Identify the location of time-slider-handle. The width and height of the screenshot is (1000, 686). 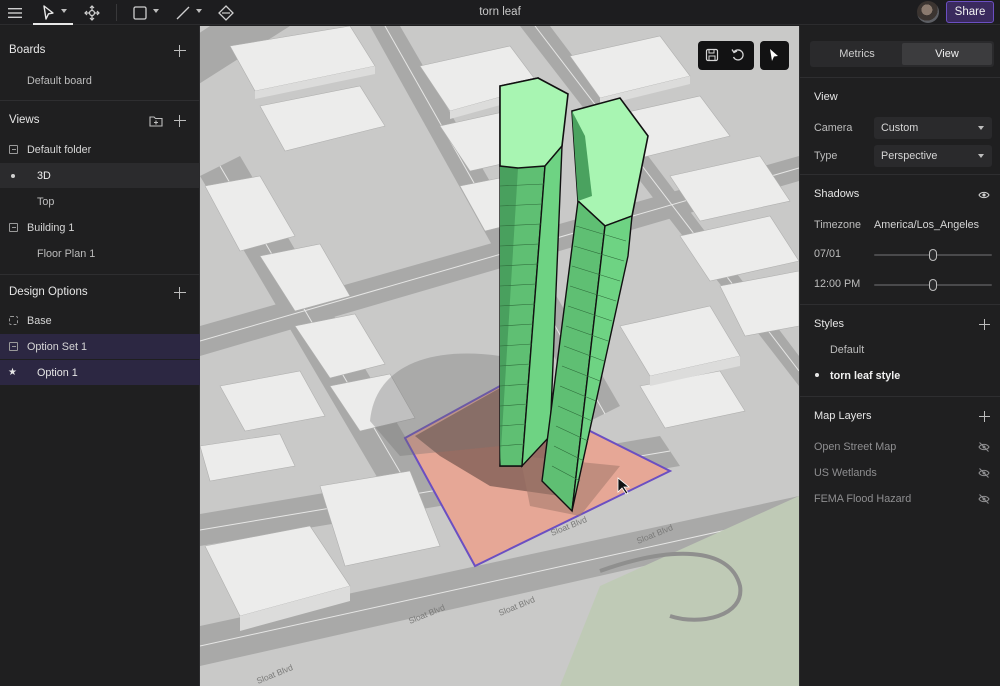
(933, 285).